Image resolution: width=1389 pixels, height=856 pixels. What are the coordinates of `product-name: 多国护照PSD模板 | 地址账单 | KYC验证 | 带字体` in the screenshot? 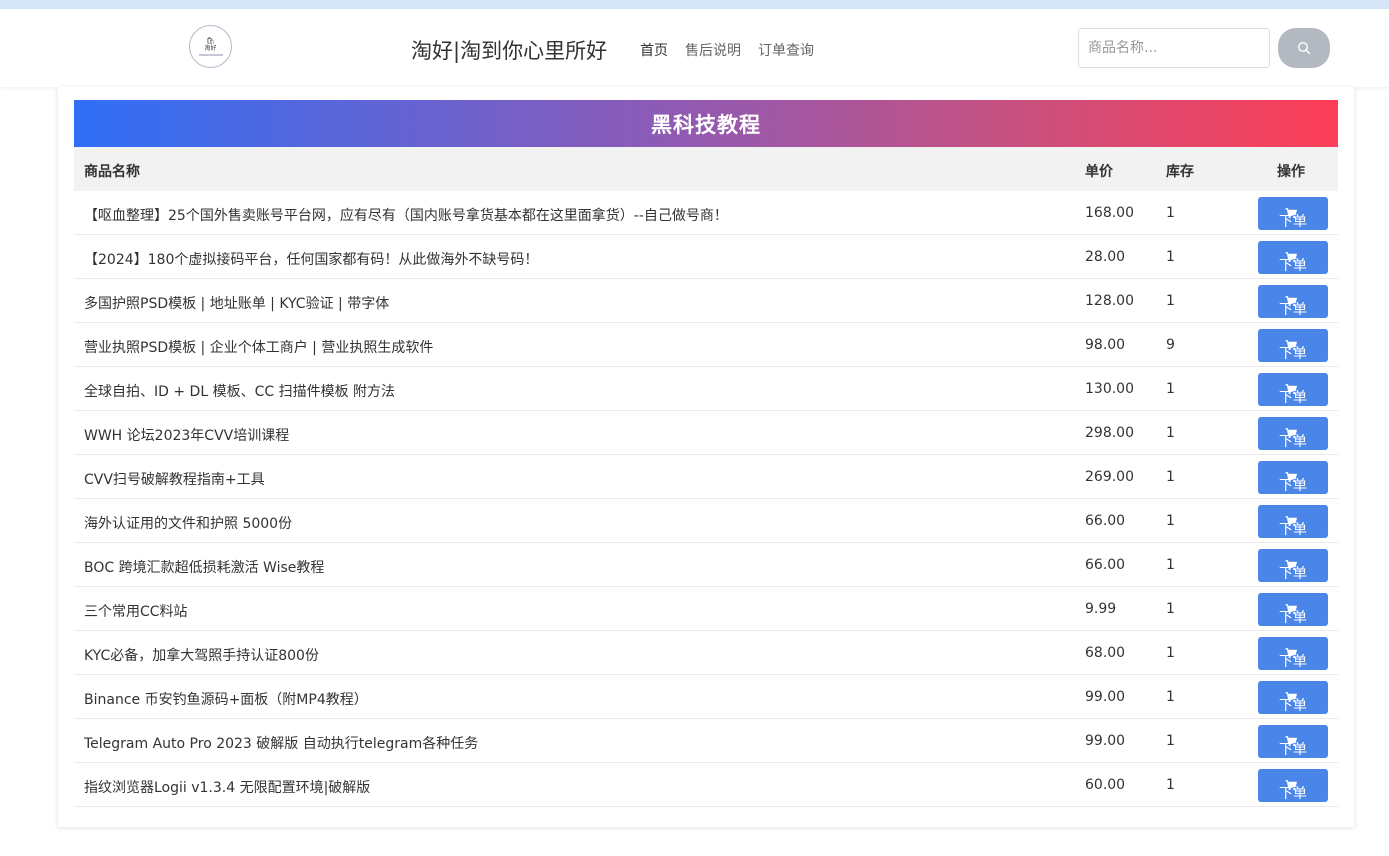 It's located at (236, 303).